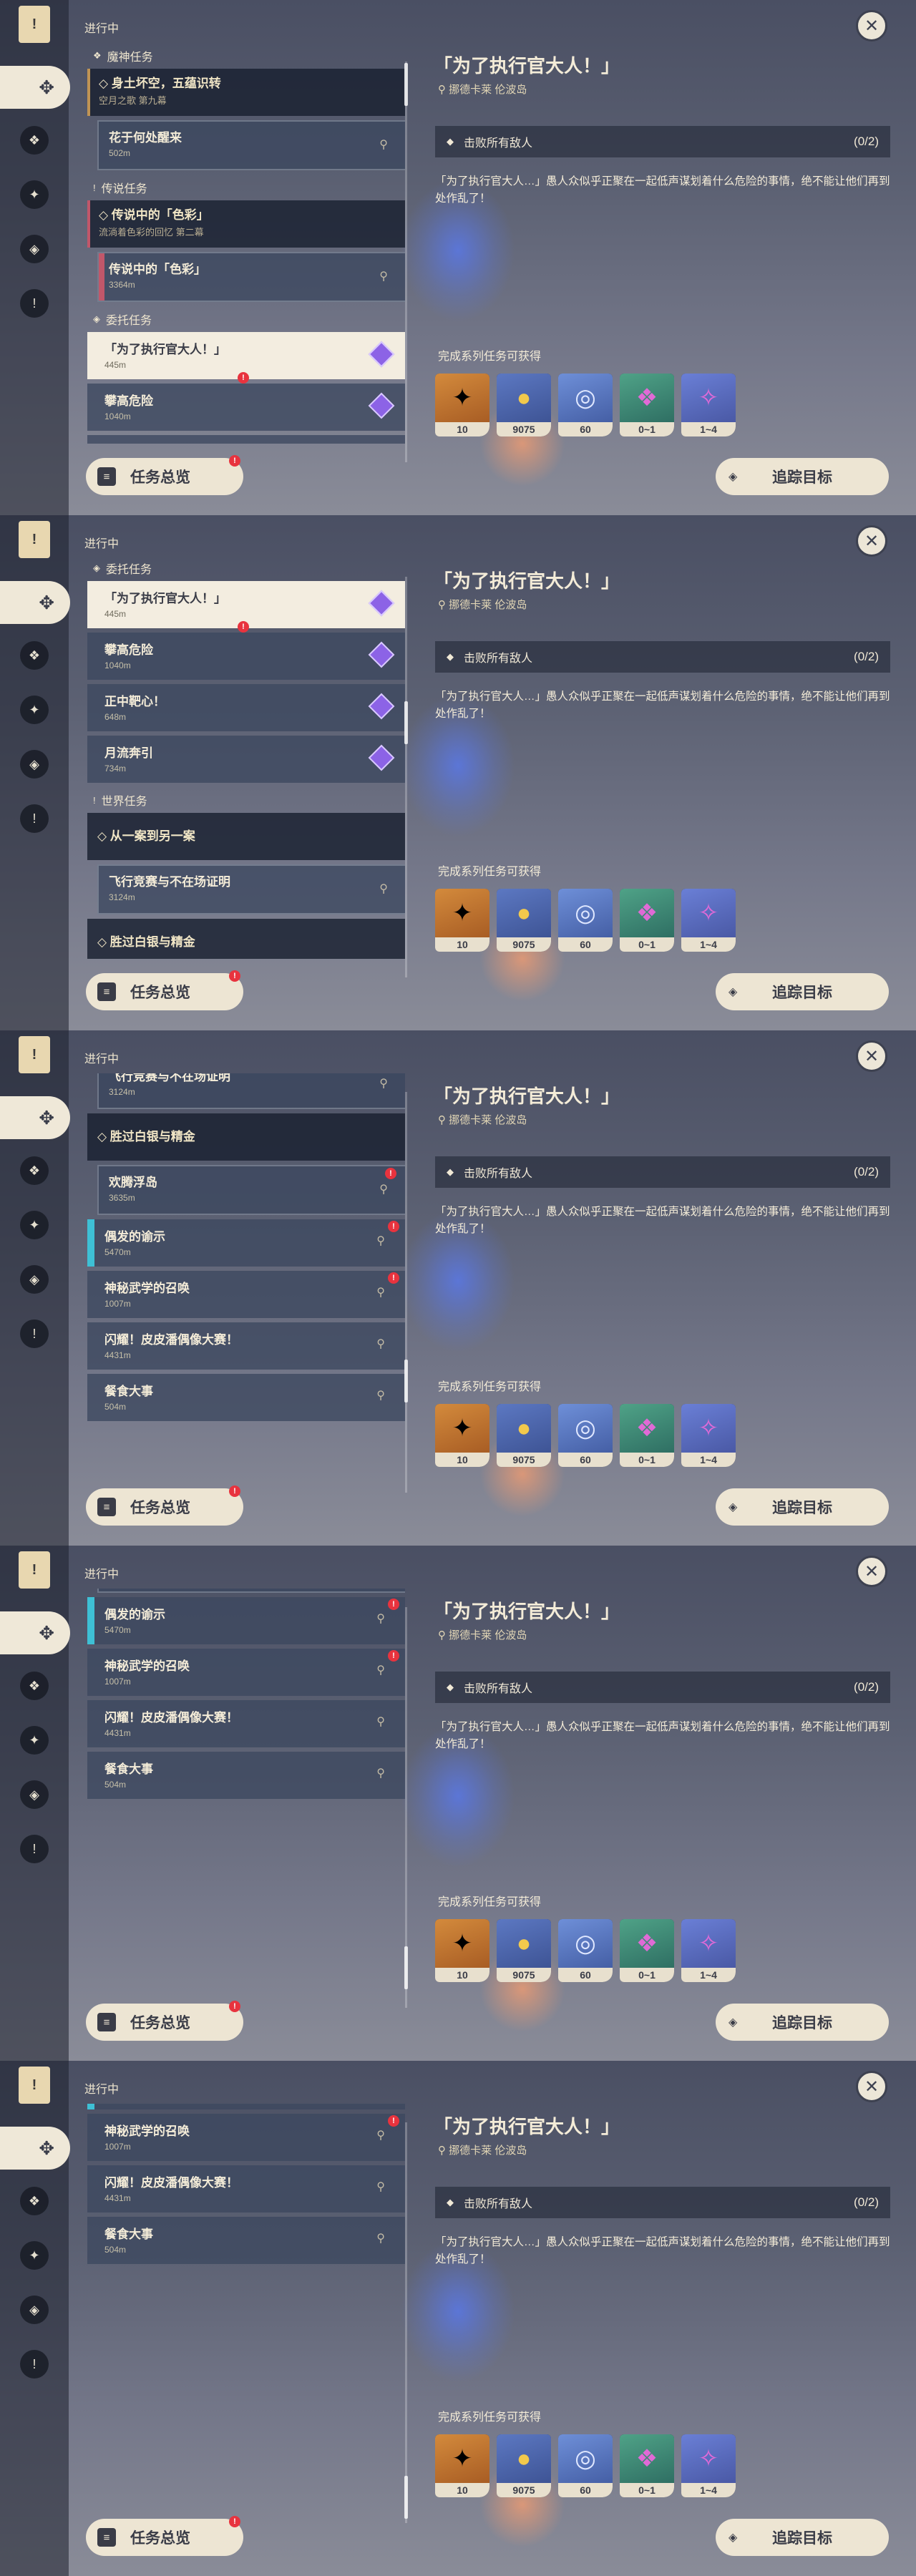 The width and height of the screenshot is (916, 2576). Describe the element at coordinates (251, 277) in the screenshot. I see `quest-legend-sub: 传说中的「色彩」 3364m ⚲` at that location.